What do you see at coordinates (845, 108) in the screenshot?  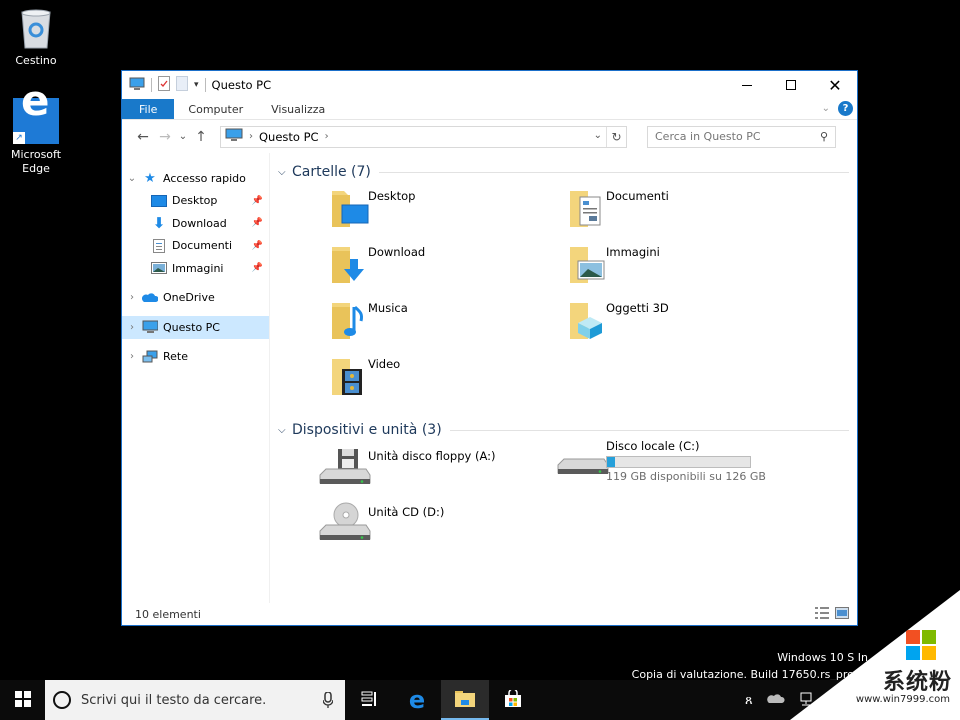 I see `help-icon: ?` at bounding box center [845, 108].